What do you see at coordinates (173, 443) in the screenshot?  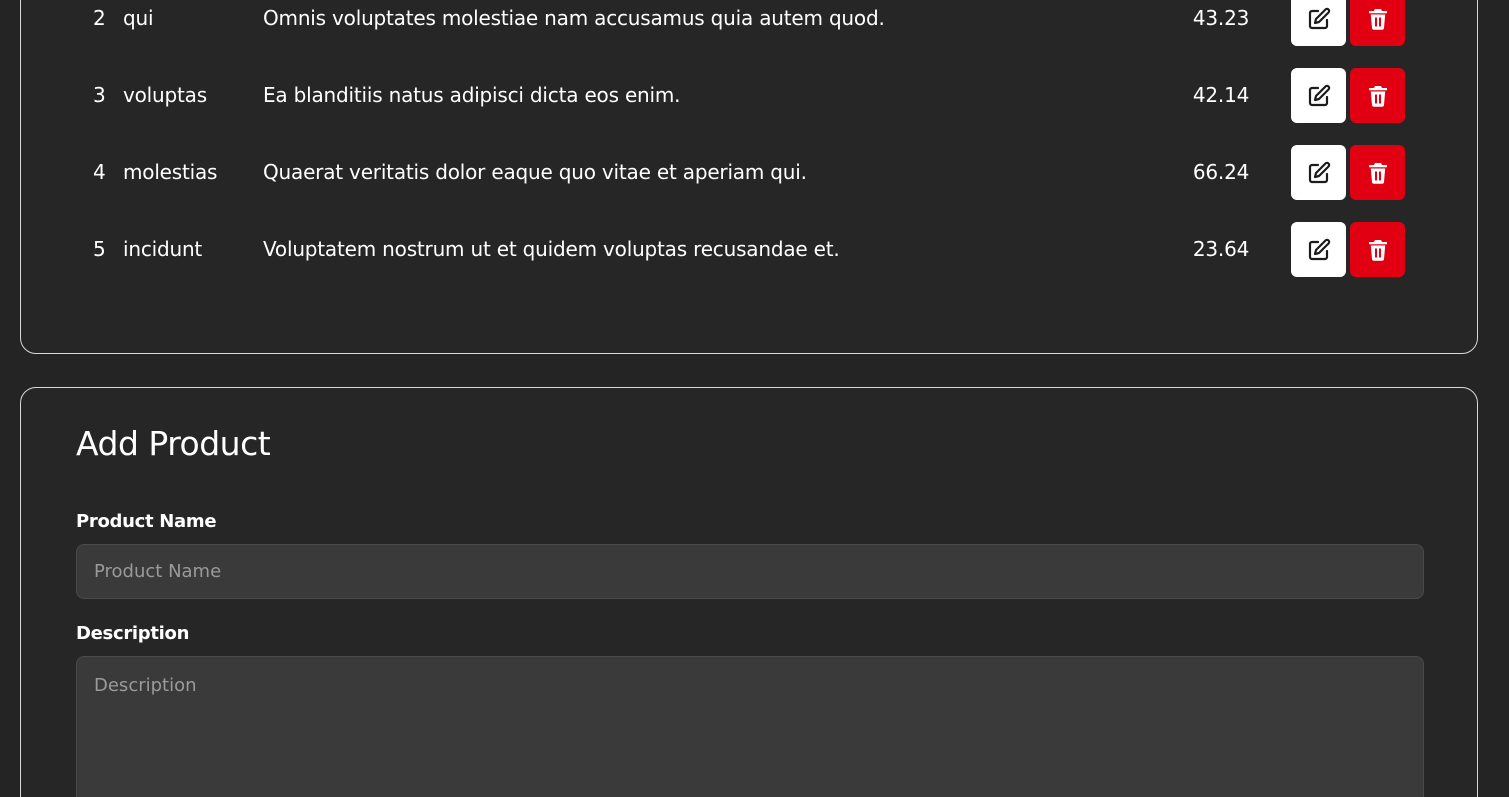 I see `add-product-title: Add Product` at bounding box center [173, 443].